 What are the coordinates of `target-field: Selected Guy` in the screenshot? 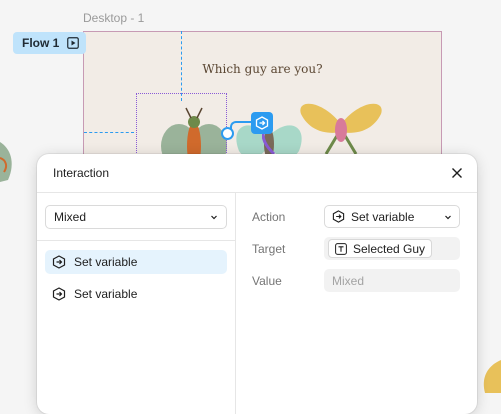 It's located at (392, 248).